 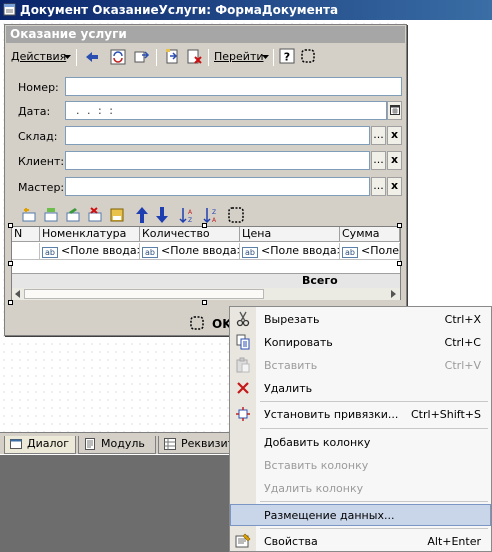 I want to click on column-header-n: N, so click(x=26, y=234).